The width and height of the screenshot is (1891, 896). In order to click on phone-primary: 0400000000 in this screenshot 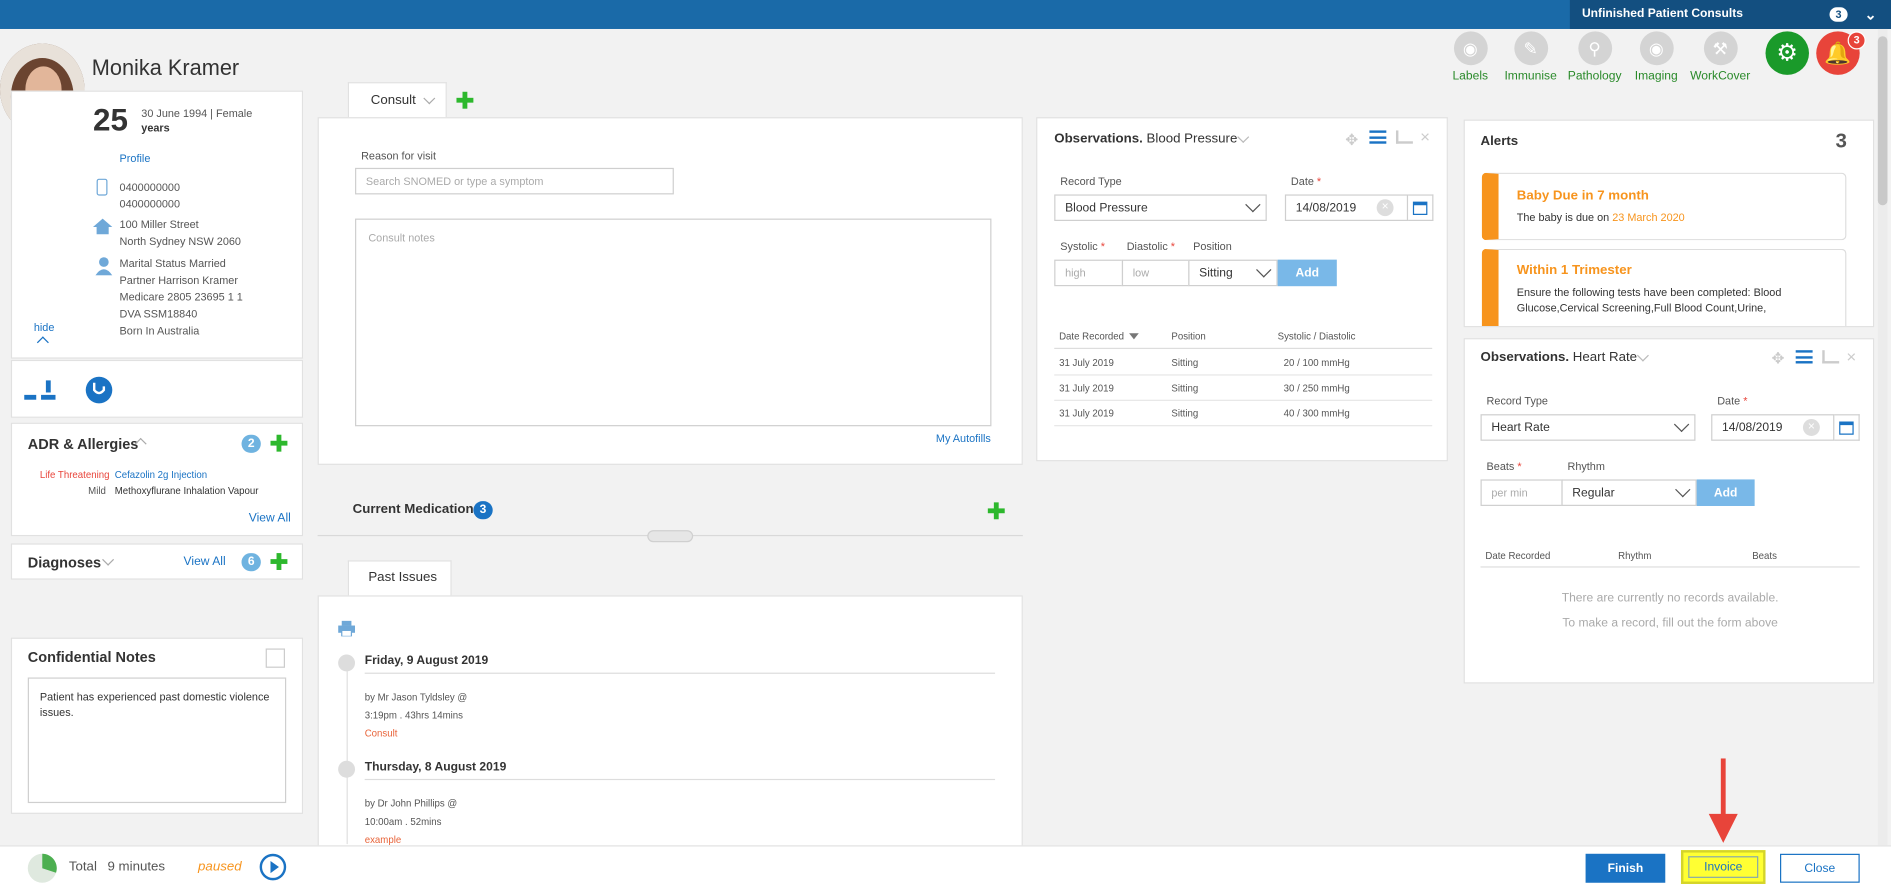, I will do `click(150, 187)`.